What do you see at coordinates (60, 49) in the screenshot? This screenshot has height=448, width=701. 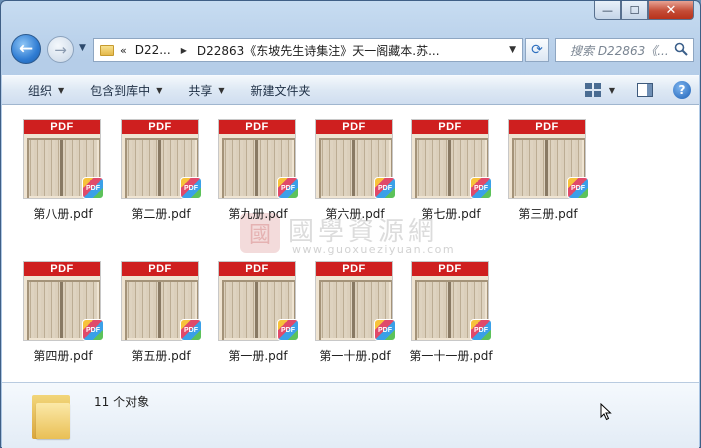 I see `forward-button: →` at bounding box center [60, 49].